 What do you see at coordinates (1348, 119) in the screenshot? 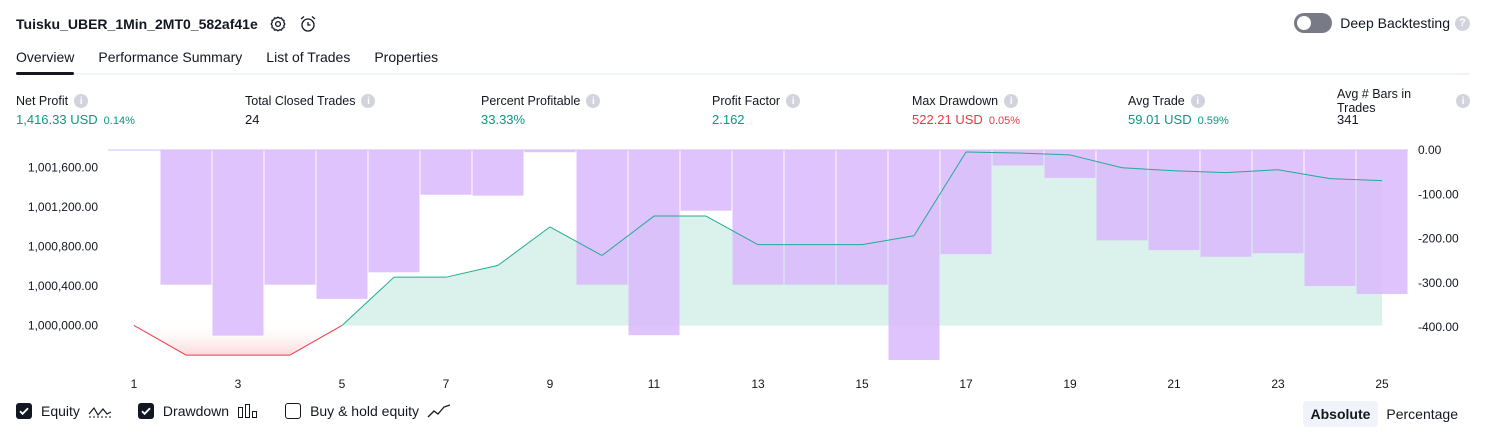
I see `metric-value: 341` at bounding box center [1348, 119].